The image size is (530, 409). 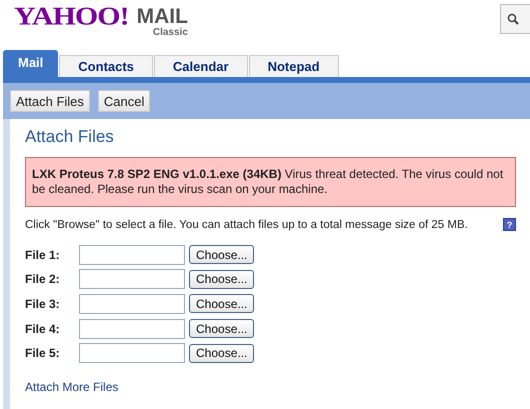 What do you see at coordinates (43, 255) in the screenshot?
I see `file-label: File 1:` at bounding box center [43, 255].